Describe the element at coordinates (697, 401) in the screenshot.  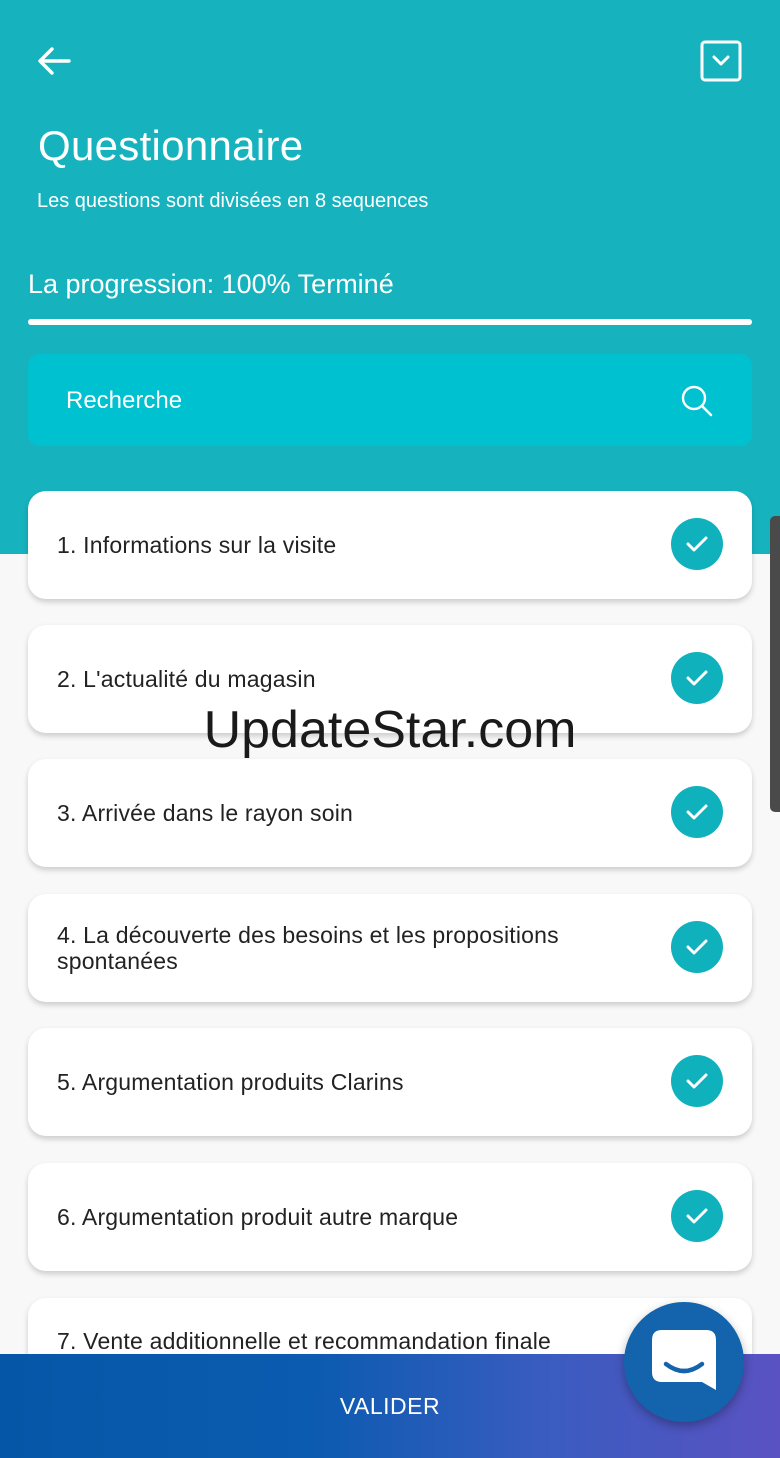
I see `search-icon` at that location.